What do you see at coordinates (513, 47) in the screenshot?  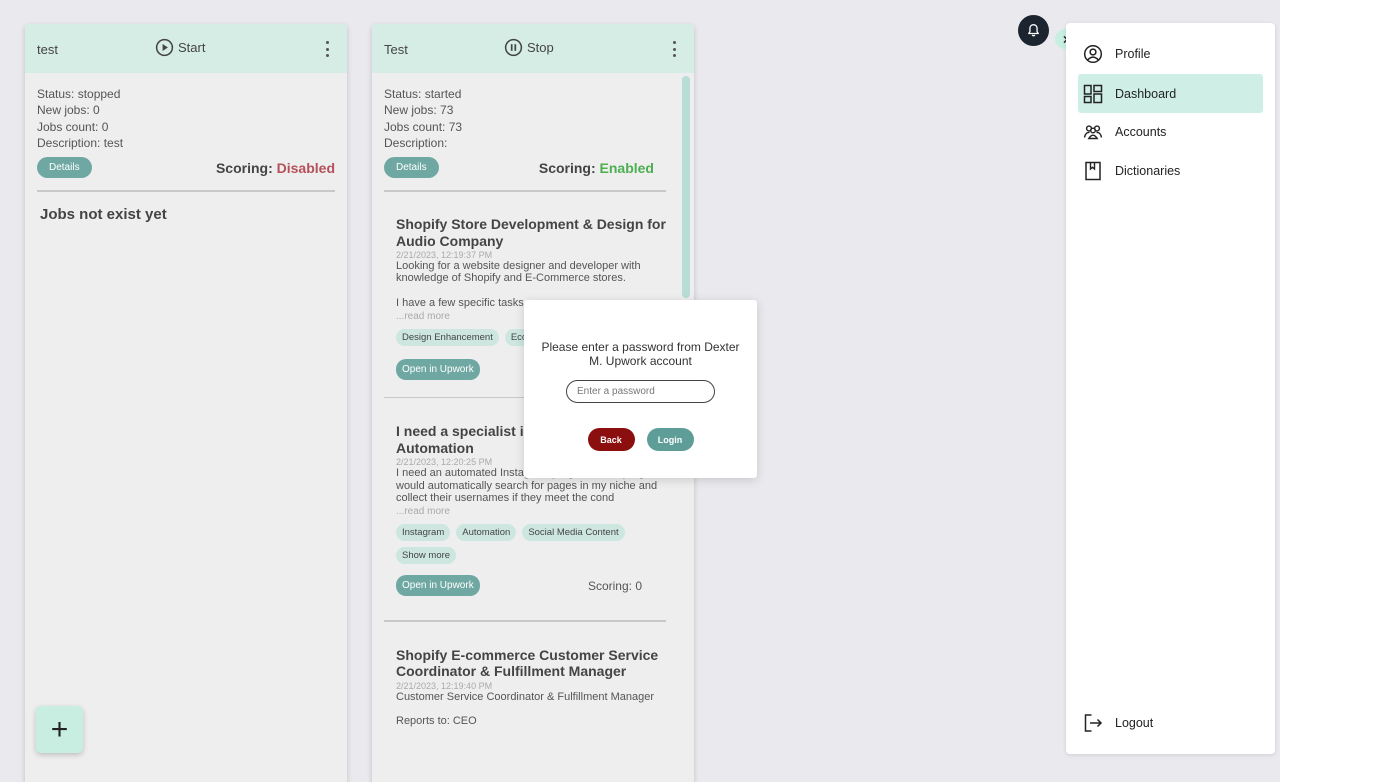 I see `pause-circle-icon` at bounding box center [513, 47].